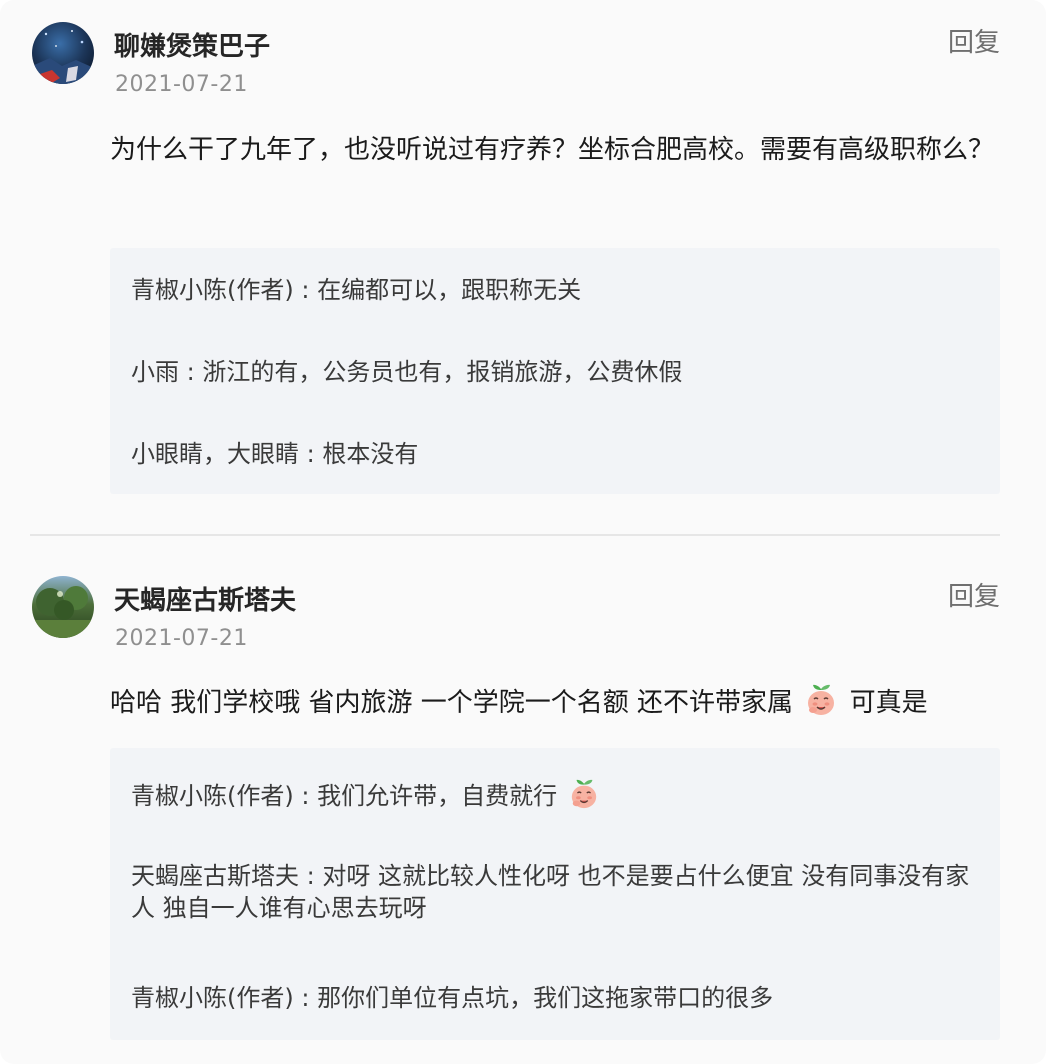 The image size is (1046, 1064). Describe the element at coordinates (888, 703) in the screenshot. I see `comment-text-part: 可真是` at that location.